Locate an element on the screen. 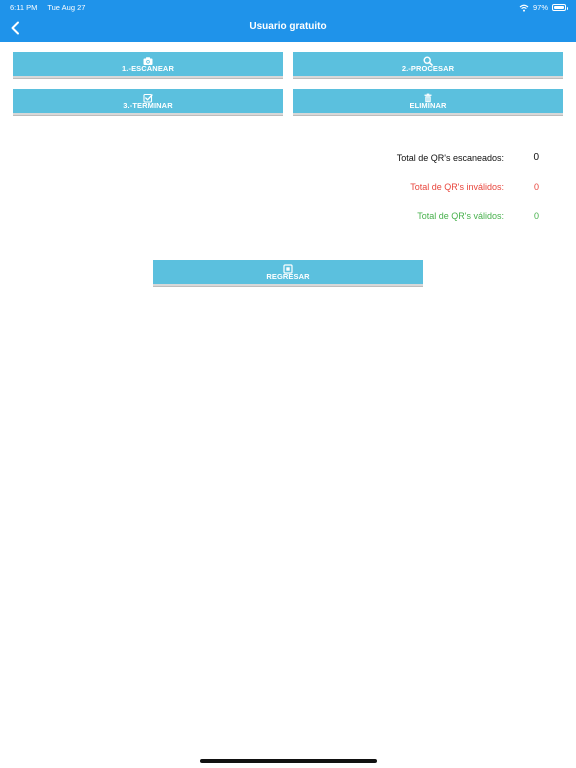 Image resolution: width=576 pixels, height=768 pixels. status-time: 6:11 PM is located at coordinates (24, 7).